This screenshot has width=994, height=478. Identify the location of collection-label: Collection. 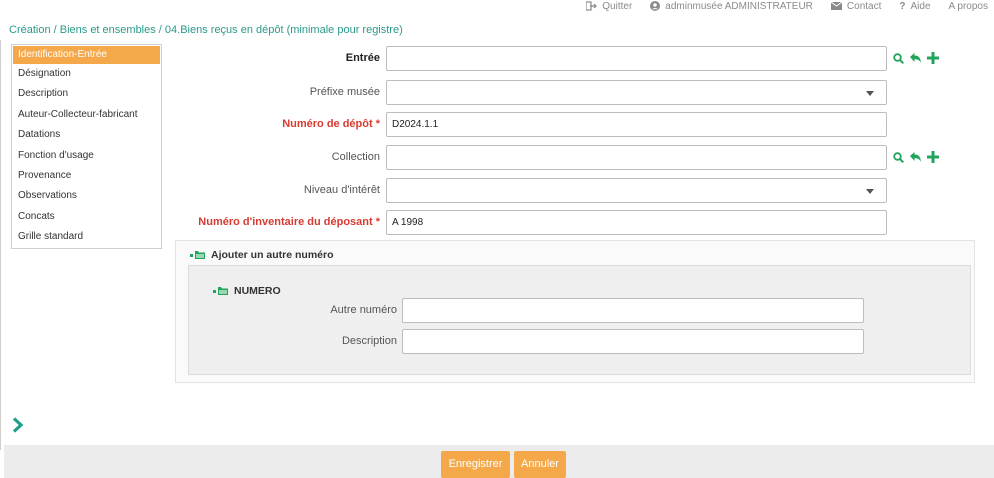
(355, 157).